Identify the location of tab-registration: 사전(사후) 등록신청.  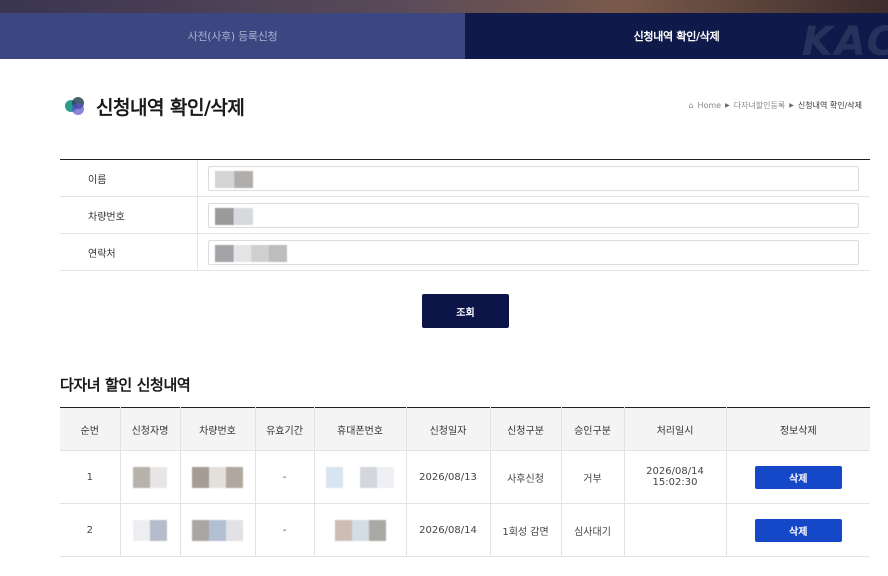
(232, 36).